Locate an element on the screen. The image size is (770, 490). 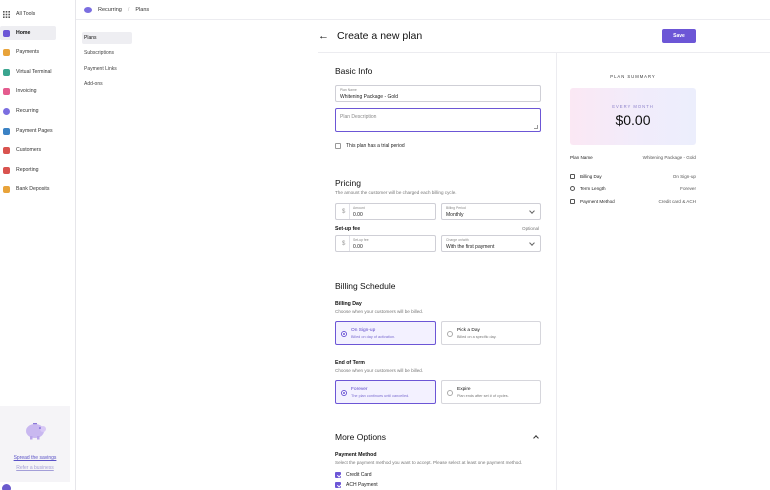
summary-amount: $0.00 is located at coordinates (633, 120).